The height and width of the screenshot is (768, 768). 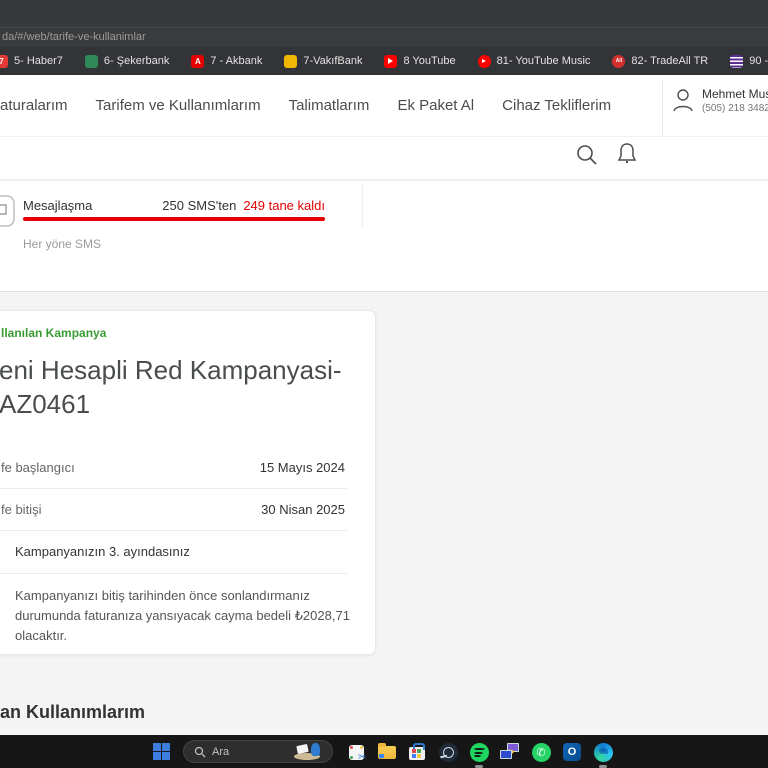 I want to click on bookmark-label: 81- YouTube Music, so click(x=543, y=61).